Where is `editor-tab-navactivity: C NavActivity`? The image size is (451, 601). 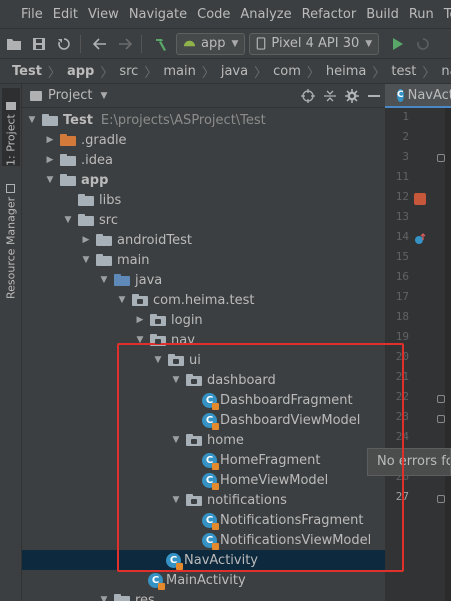 editor-tab-navactivity: C NavActivity is located at coordinates (418, 96).